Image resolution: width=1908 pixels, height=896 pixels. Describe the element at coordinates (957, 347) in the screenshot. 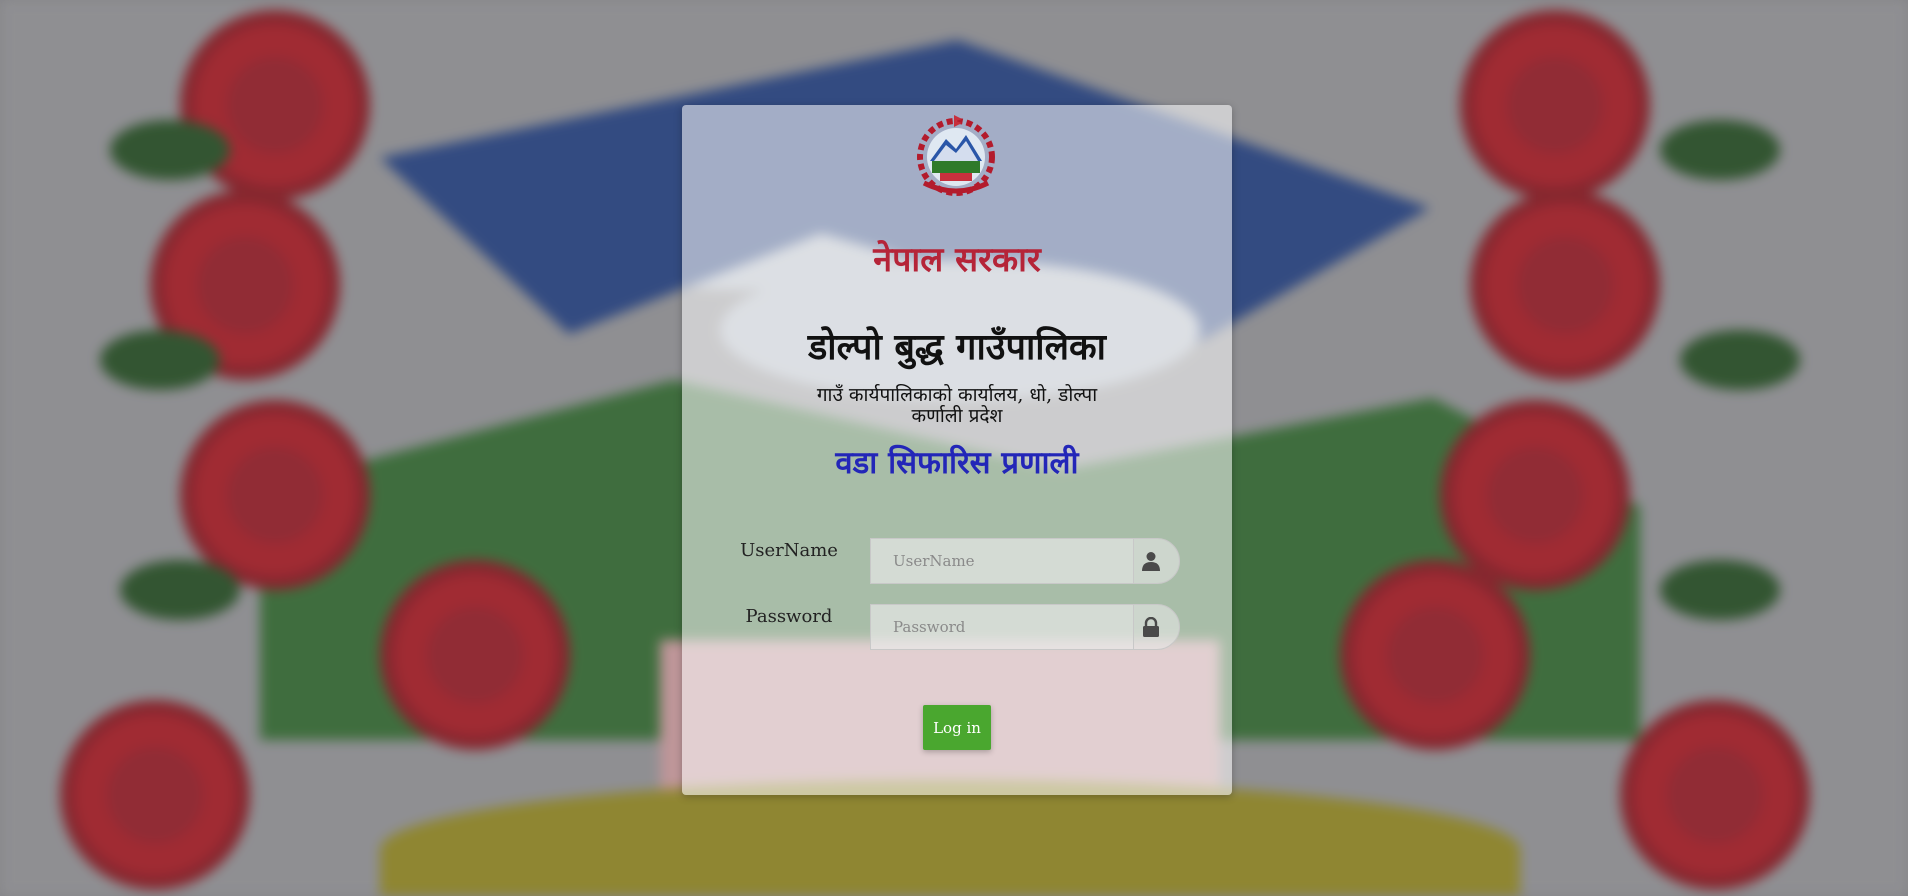

I see `municipality-title: डोल्पो बुद्ध गाउँपालिका` at that location.